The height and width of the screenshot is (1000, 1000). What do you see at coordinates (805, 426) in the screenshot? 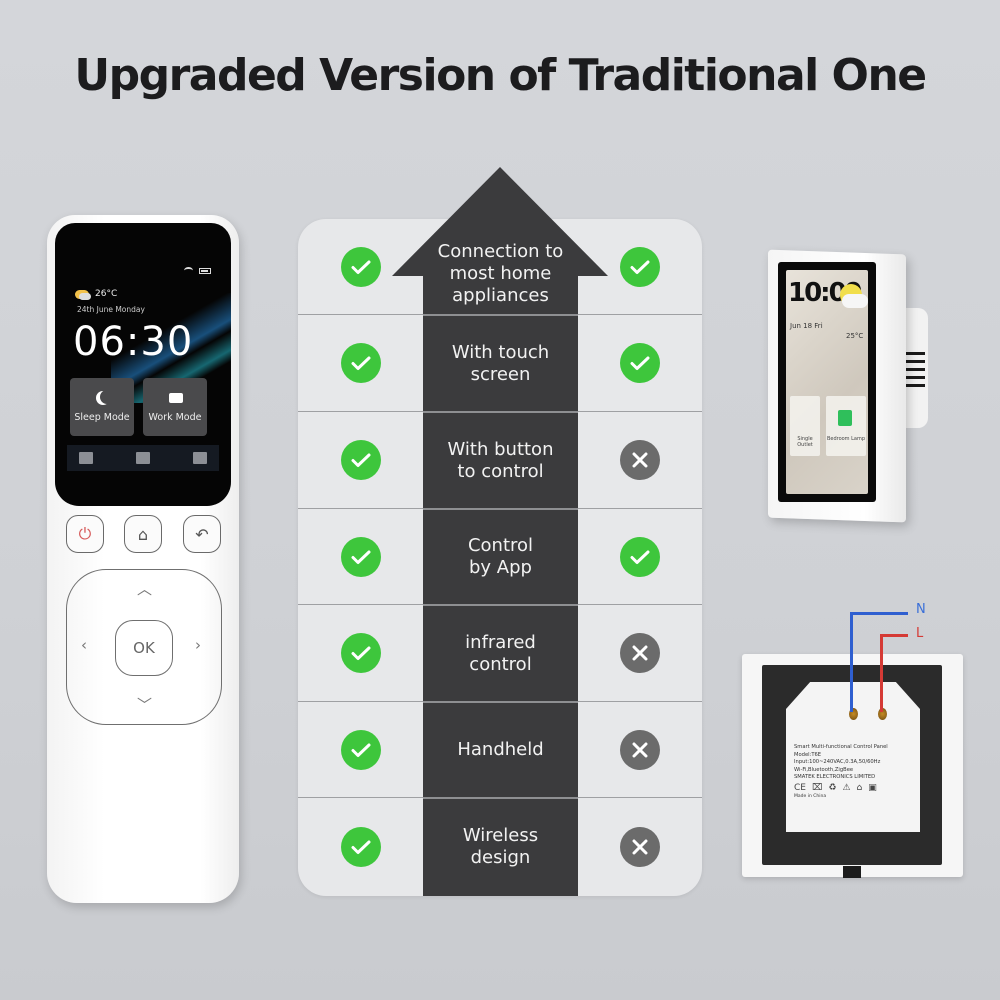
I see `tile-single-outlet: Single Outlet` at bounding box center [805, 426].